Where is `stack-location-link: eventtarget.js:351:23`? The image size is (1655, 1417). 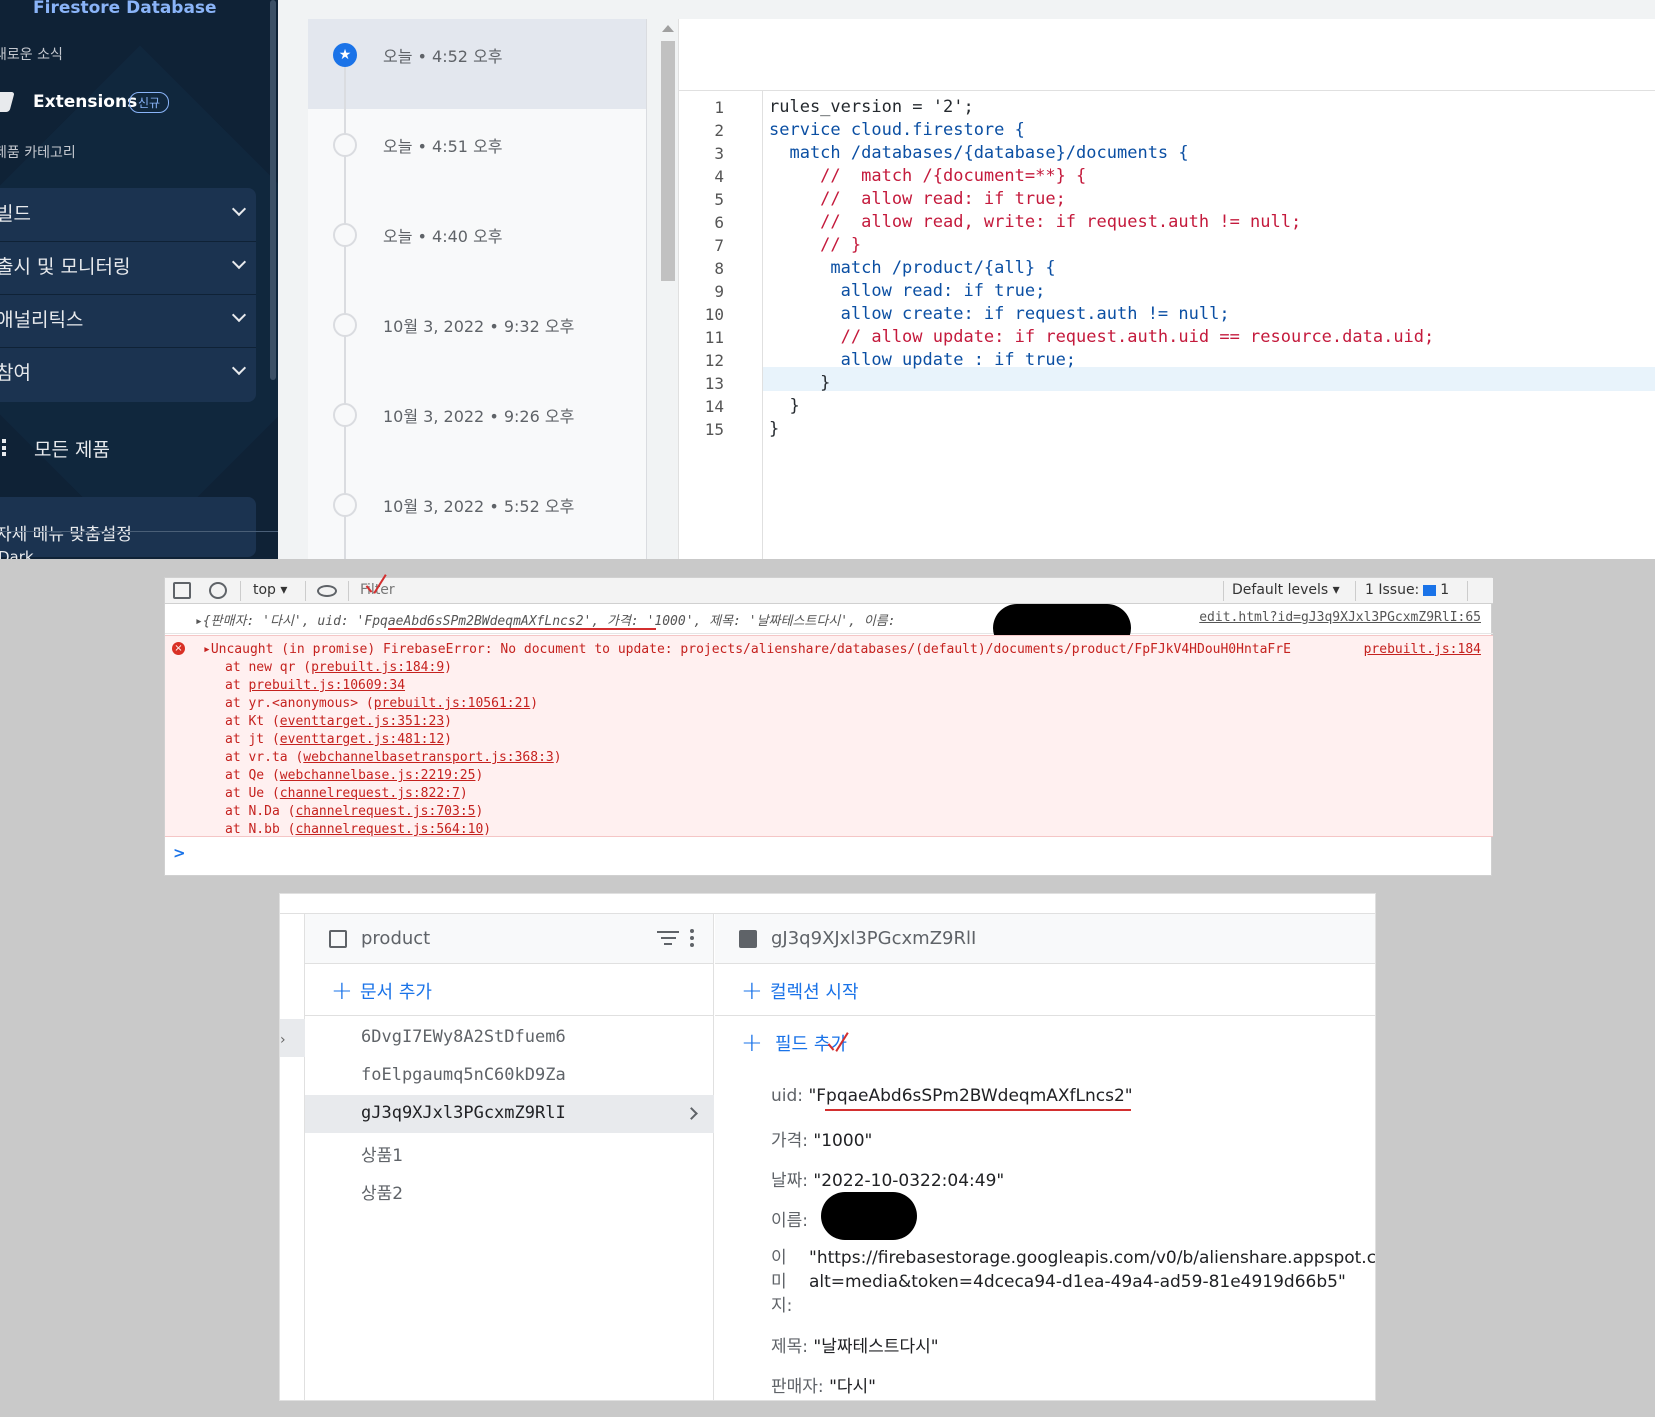
stack-location-link: eventtarget.js:351:23 is located at coordinates (362, 721).